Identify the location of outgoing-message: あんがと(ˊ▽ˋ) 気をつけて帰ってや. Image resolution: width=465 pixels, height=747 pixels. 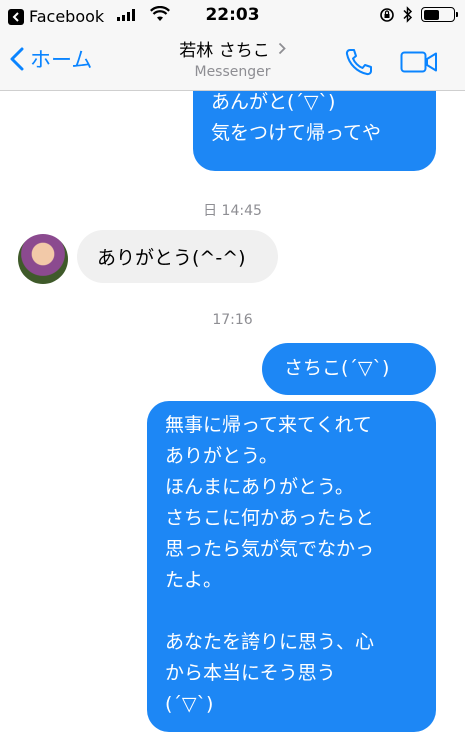
(314, 131).